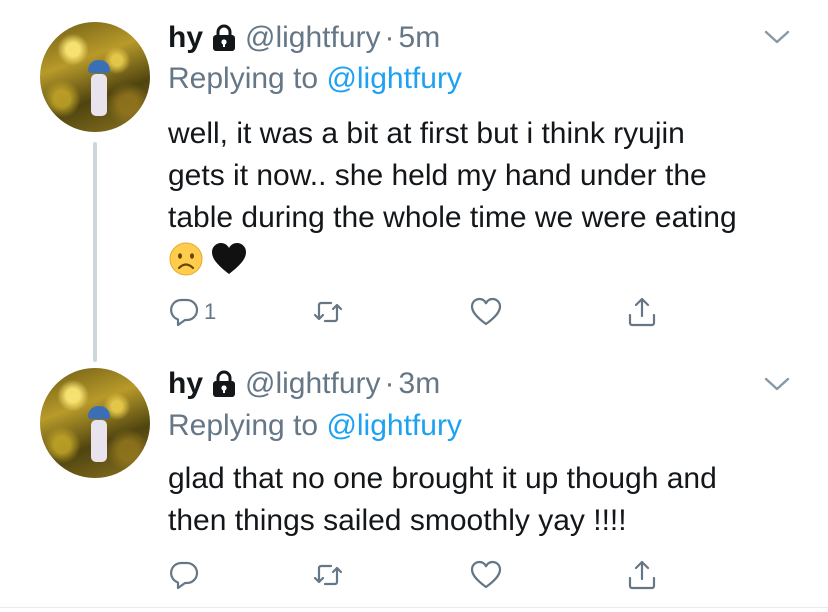  Describe the element at coordinates (420, 384) in the screenshot. I see `timestamp: 3m` at that location.